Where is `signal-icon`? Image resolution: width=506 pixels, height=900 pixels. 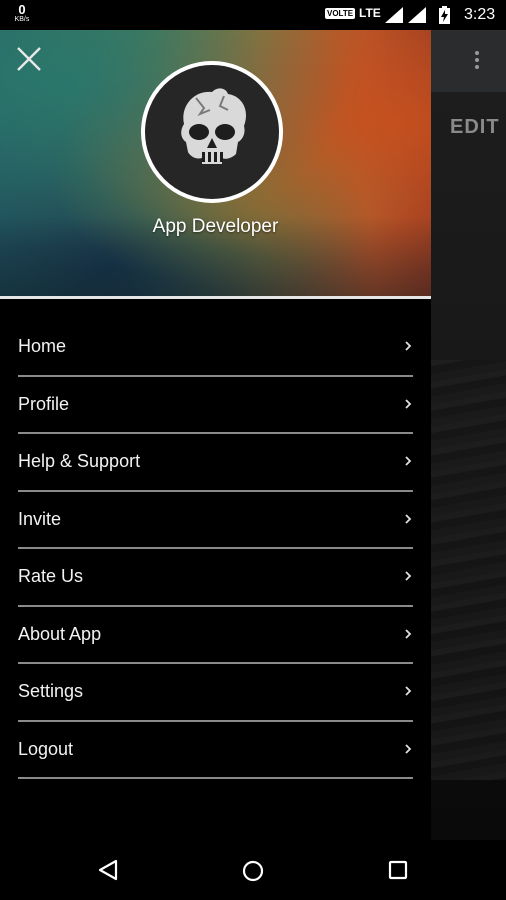
signal-icon is located at coordinates (394, 15).